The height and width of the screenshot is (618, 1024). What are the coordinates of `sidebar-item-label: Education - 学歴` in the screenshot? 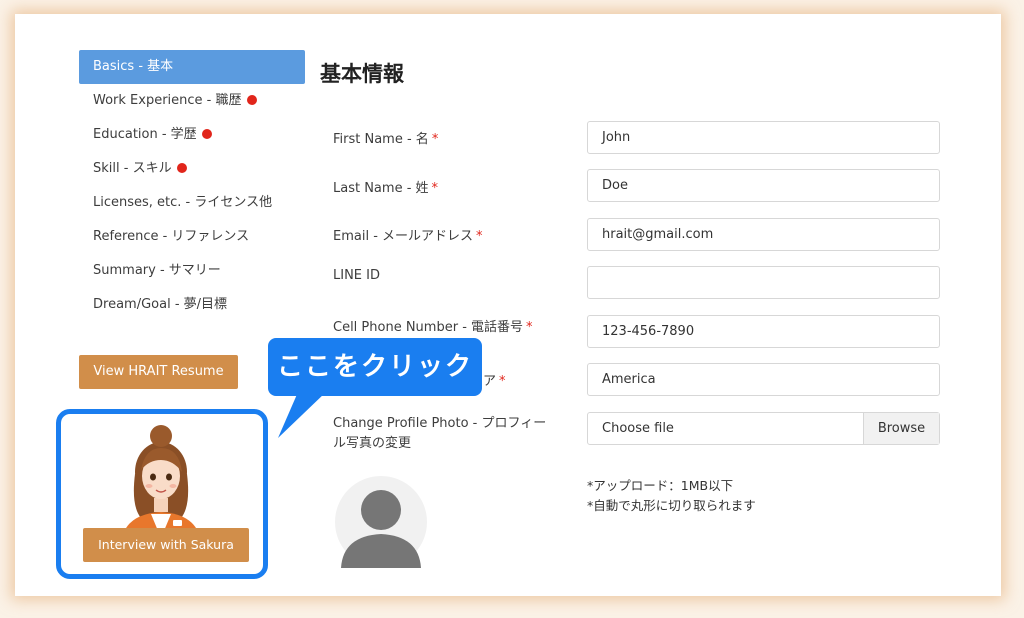 It's located at (145, 134).